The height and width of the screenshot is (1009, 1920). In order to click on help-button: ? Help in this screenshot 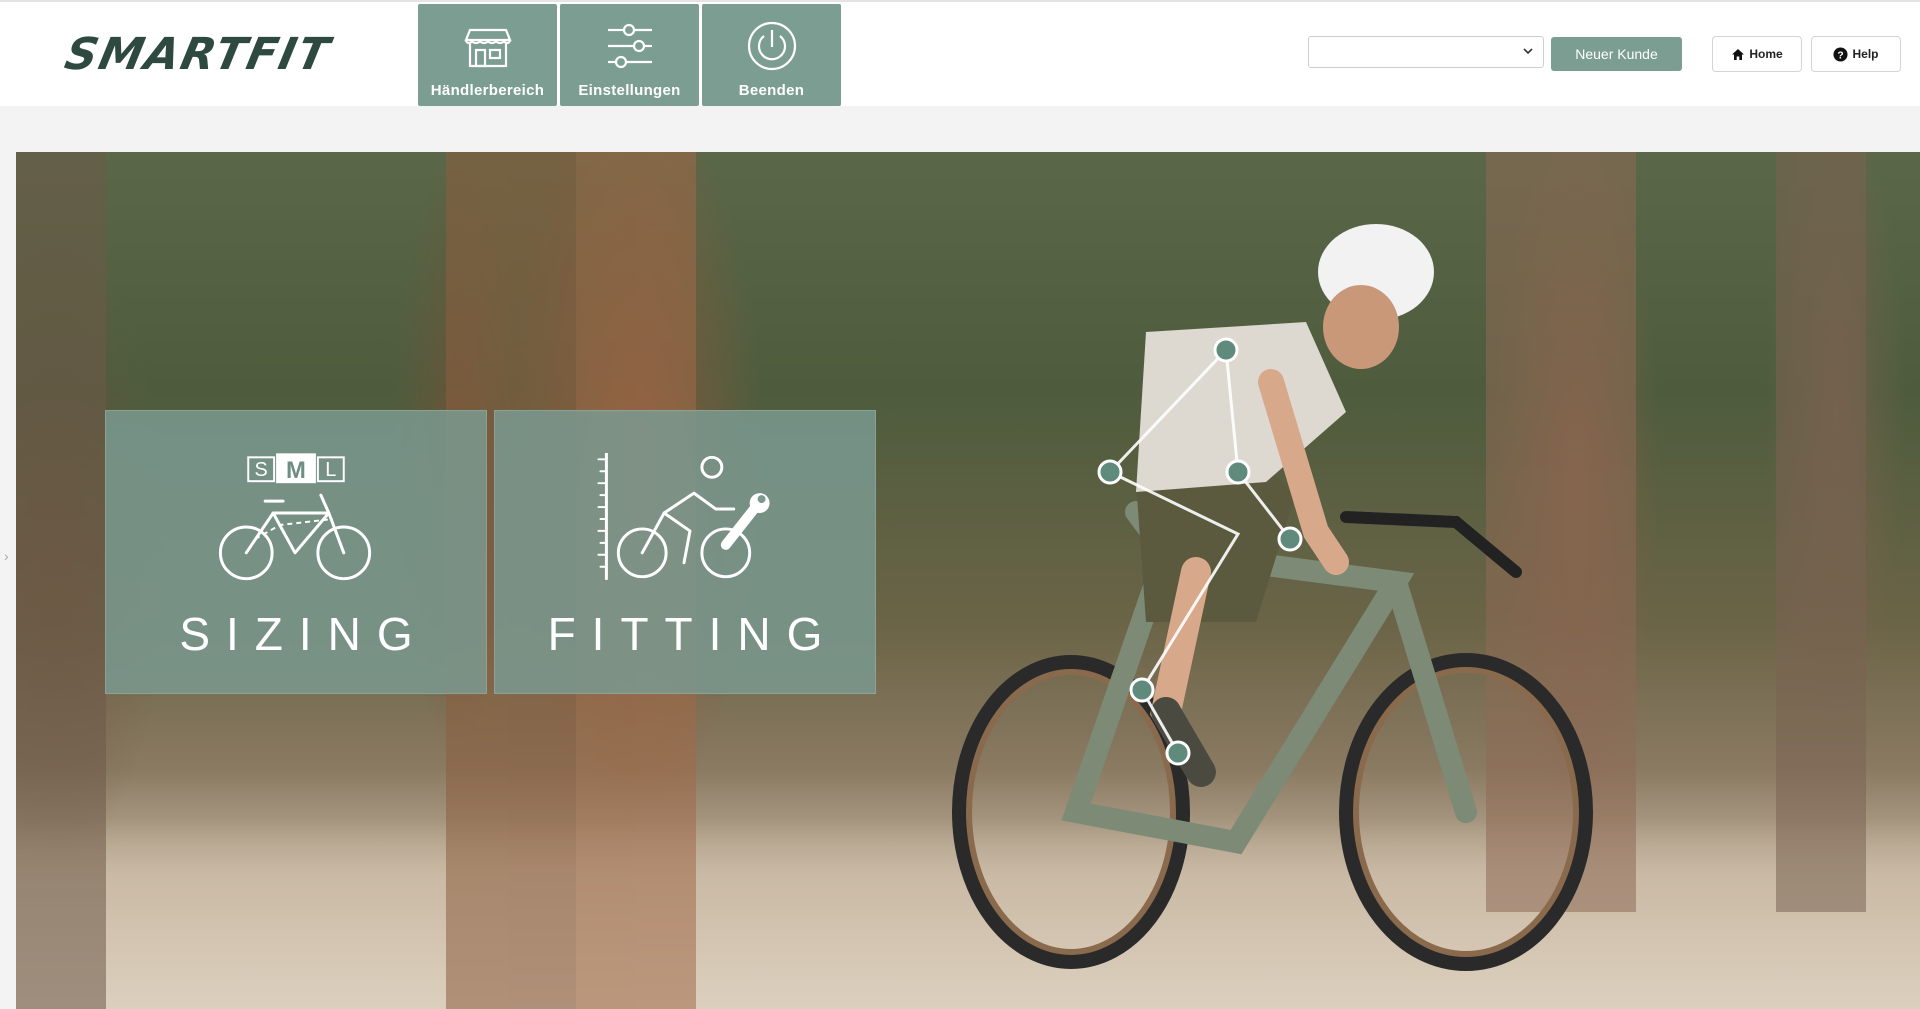, I will do `click(1856, 54)`.